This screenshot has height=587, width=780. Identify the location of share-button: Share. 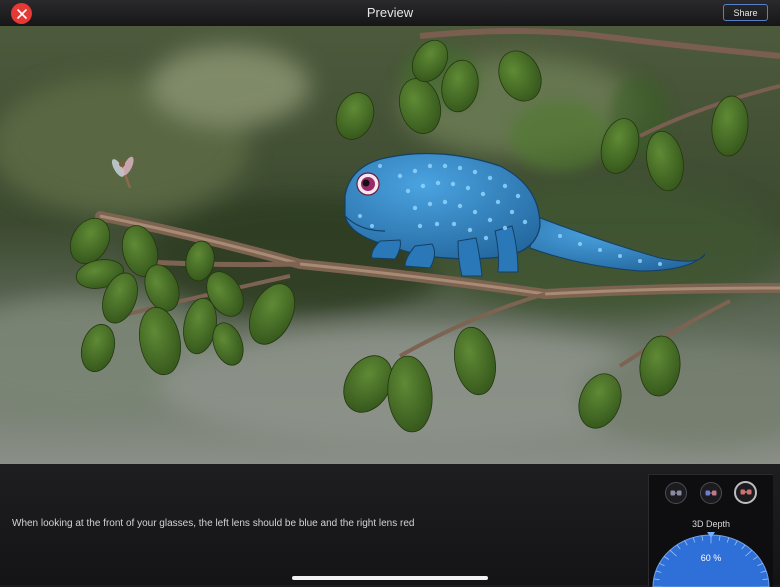
(745, 12).